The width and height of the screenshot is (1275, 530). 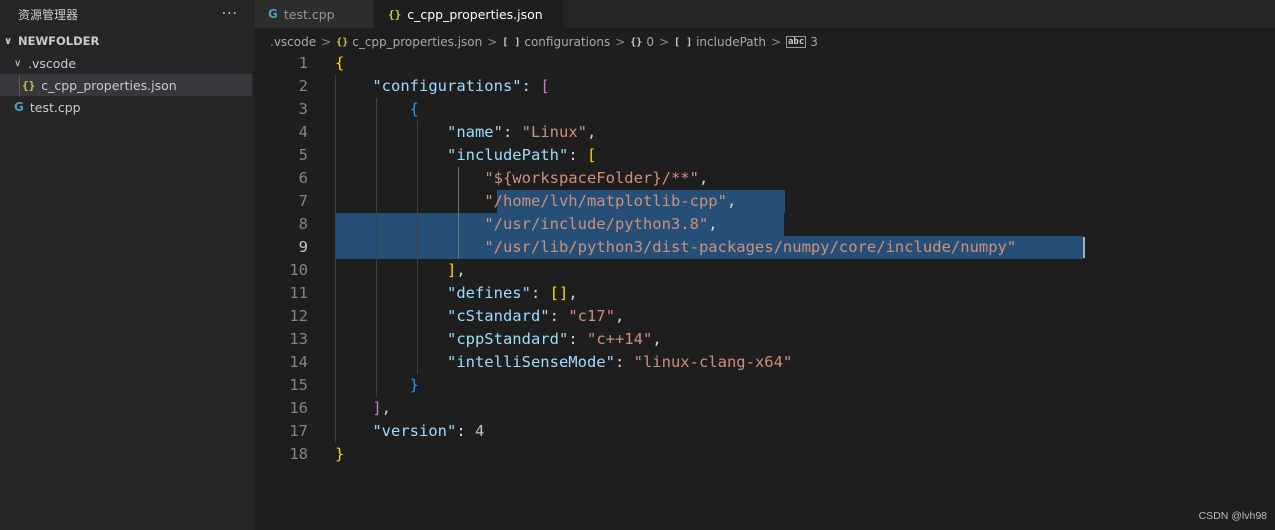 What do you see at coordinates (298, 316) in the screenshot?
I see `line-number: 12` at bounding box center [298, 316].